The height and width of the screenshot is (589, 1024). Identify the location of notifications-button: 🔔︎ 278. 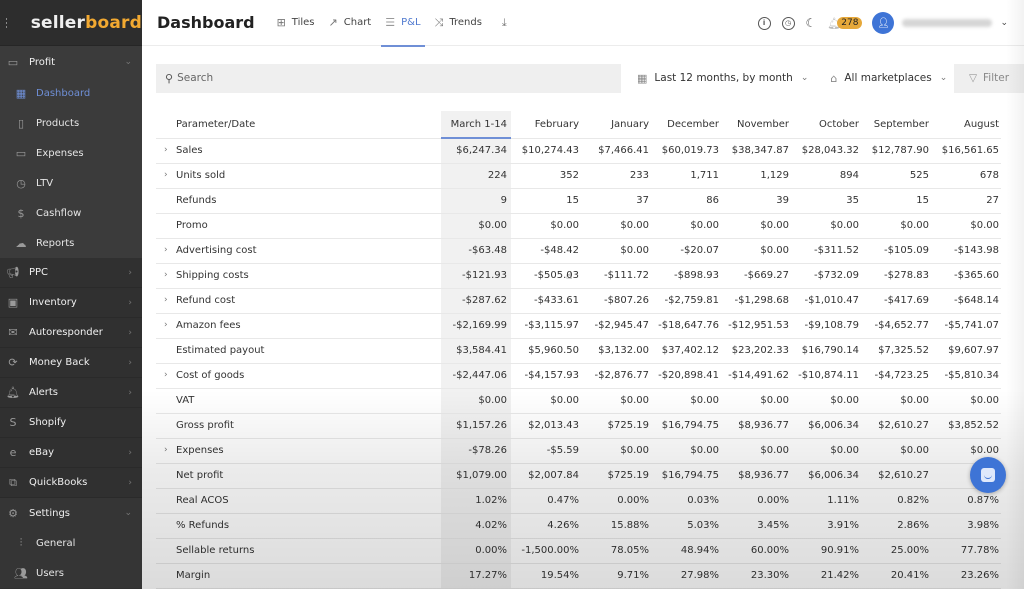
(845, 23).